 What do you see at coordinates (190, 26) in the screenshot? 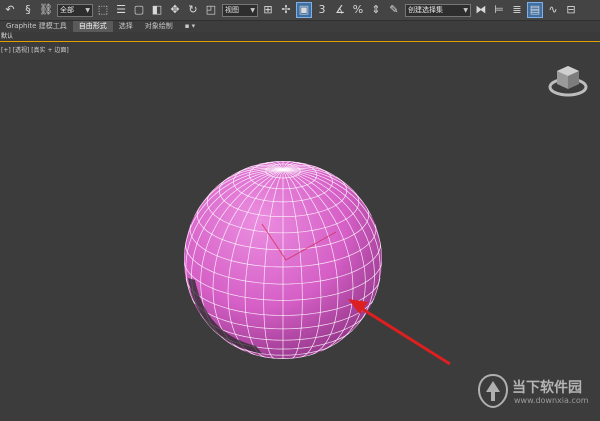
I see `ribbon-options-button: ▪ ▾` at bounding box center [190, 26].